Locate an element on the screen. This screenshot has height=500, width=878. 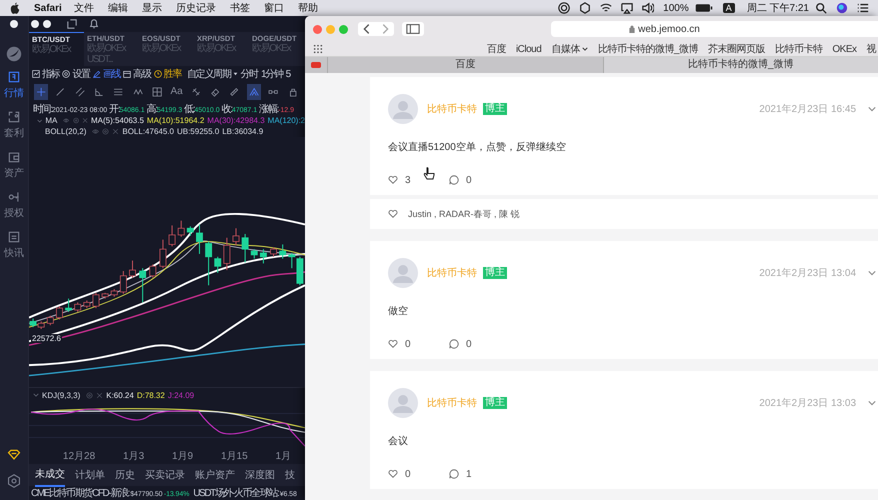
menu-clock: 周二 下午7:21 is located at coordinates (777, 8).